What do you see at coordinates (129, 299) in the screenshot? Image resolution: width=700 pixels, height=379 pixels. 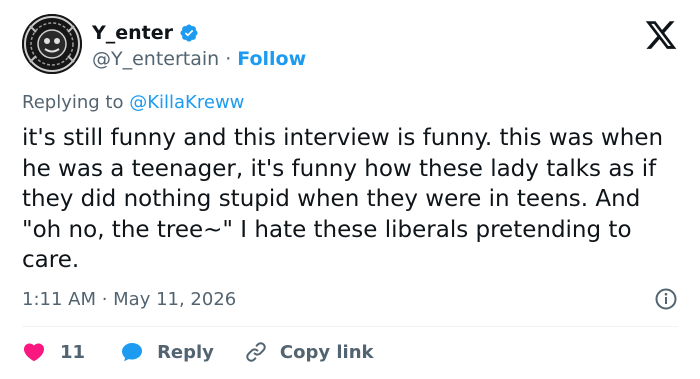 I see `tweet-timestamp: 1:11 AM · May 11, 2026` at bounding box center [129, 299].